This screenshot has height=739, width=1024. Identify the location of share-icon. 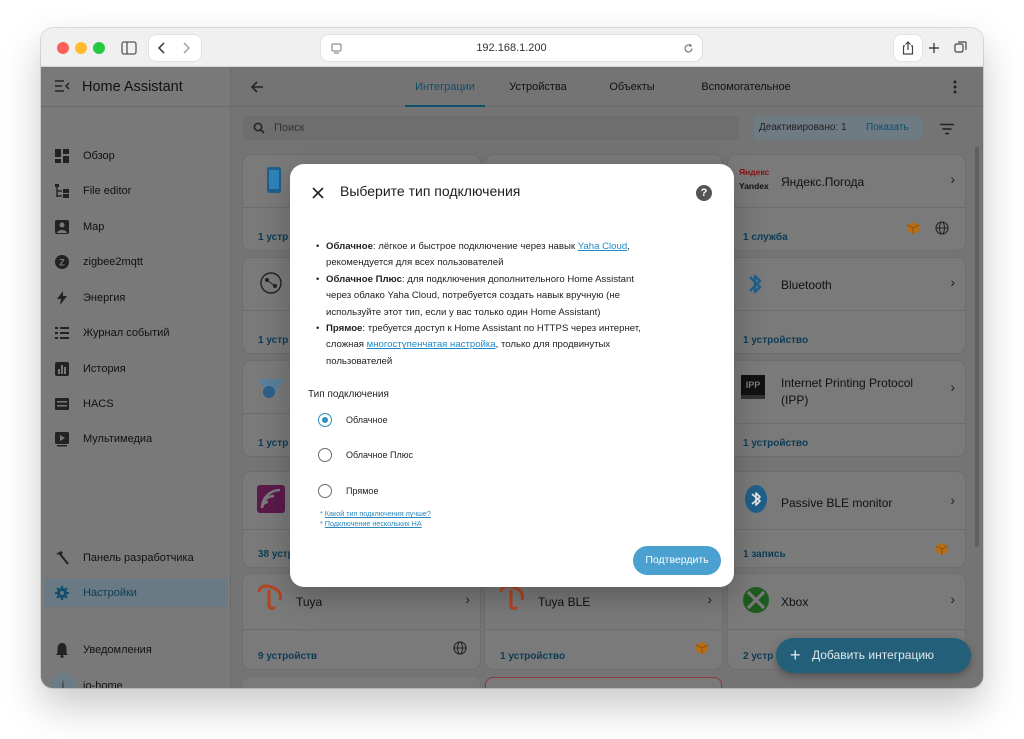
(908, 48).